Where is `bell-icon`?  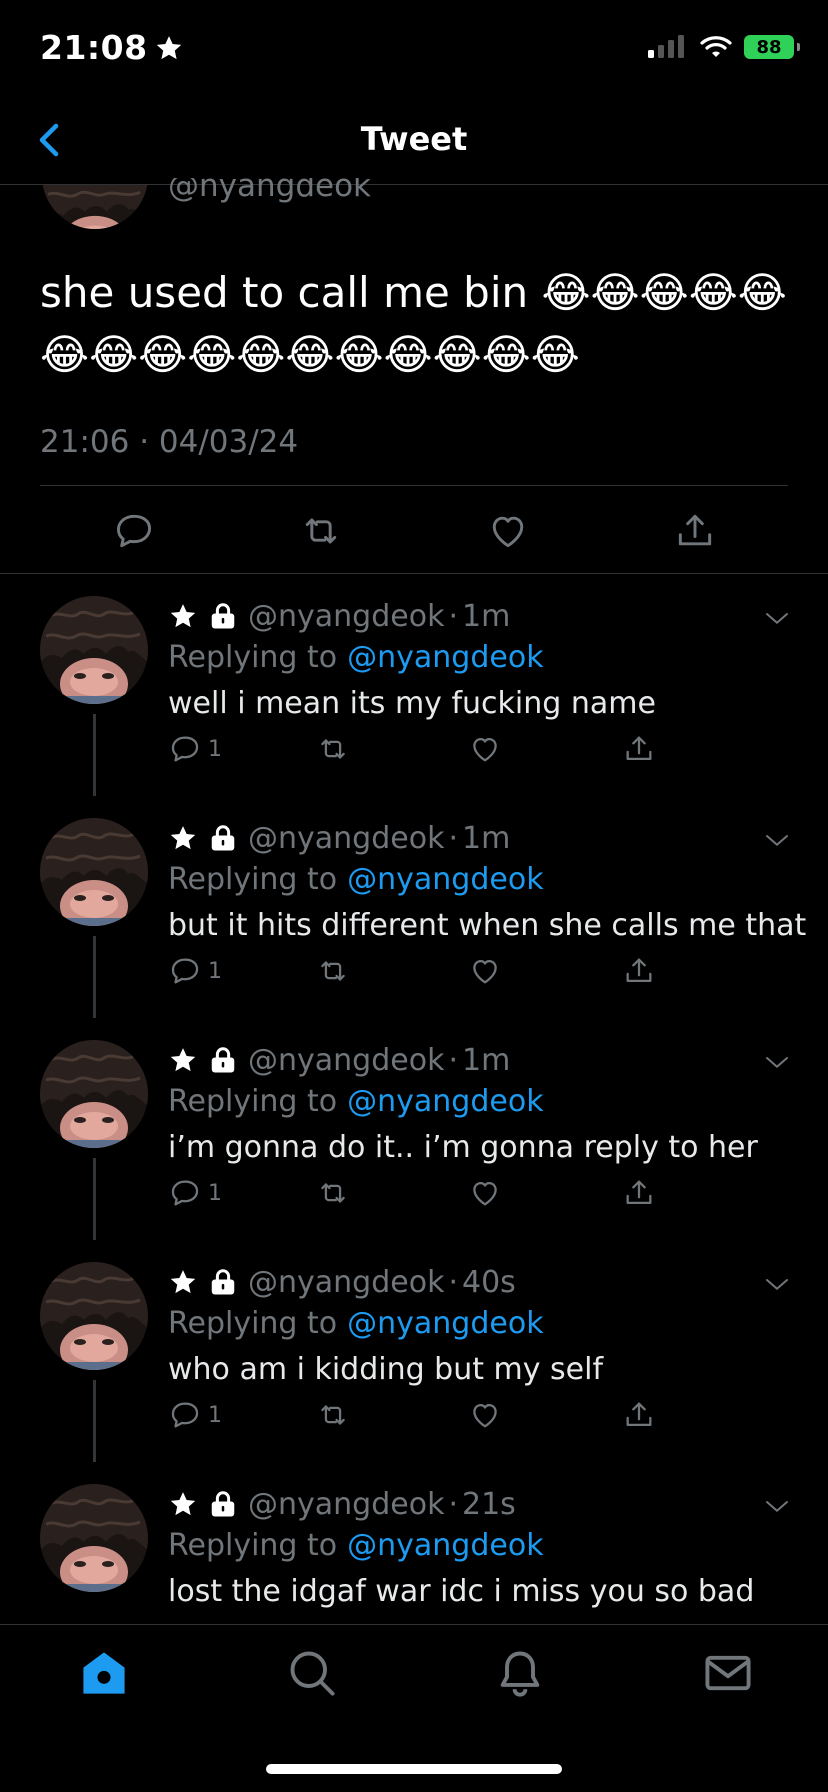 bell-icon is located at coordinates (520, 1673).